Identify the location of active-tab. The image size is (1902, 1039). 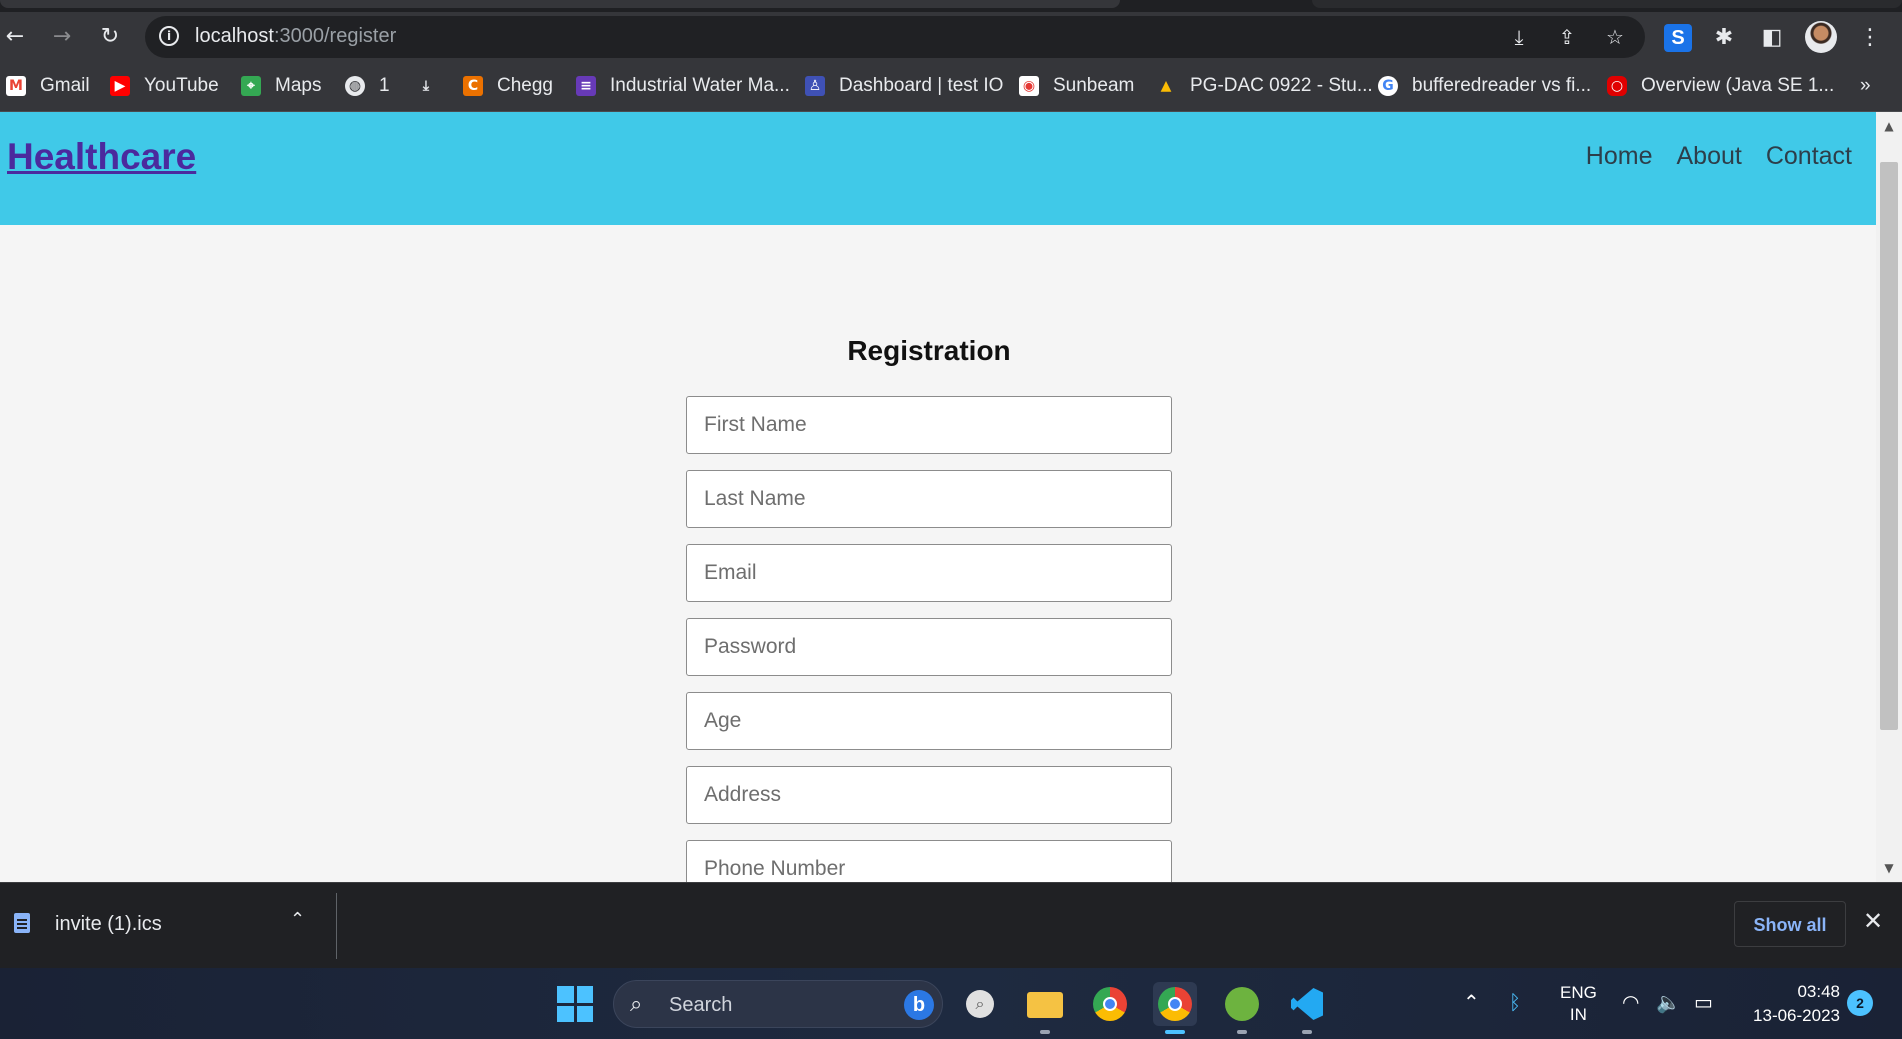
(560, 4).